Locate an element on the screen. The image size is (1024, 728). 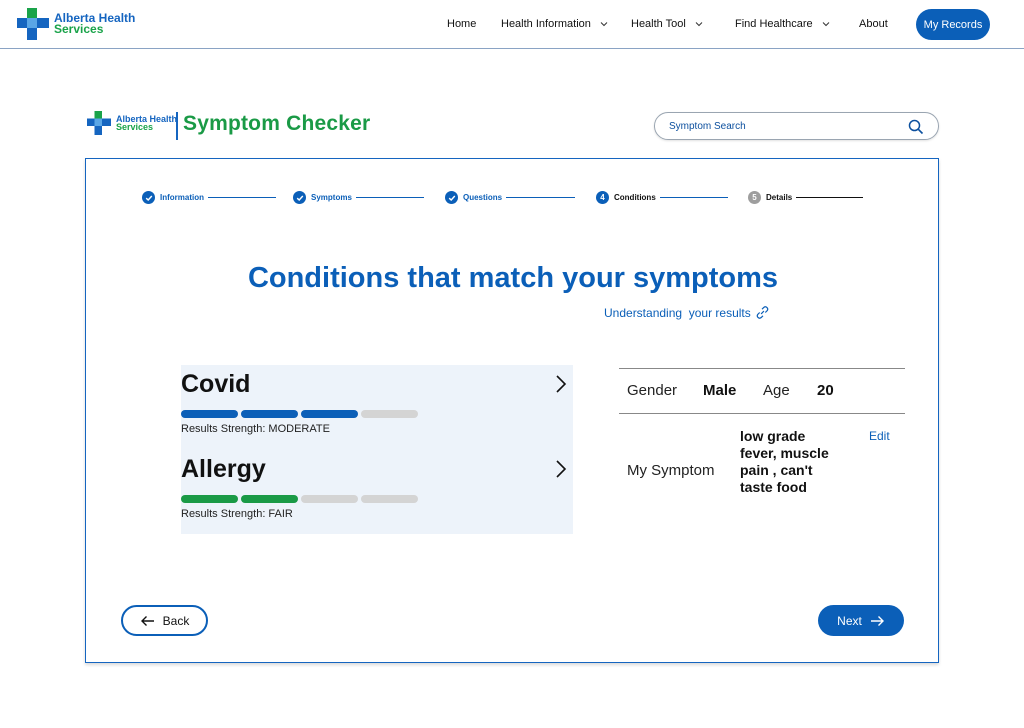
edit-symptoms-link: Edit is located at coordinates (879, 436).